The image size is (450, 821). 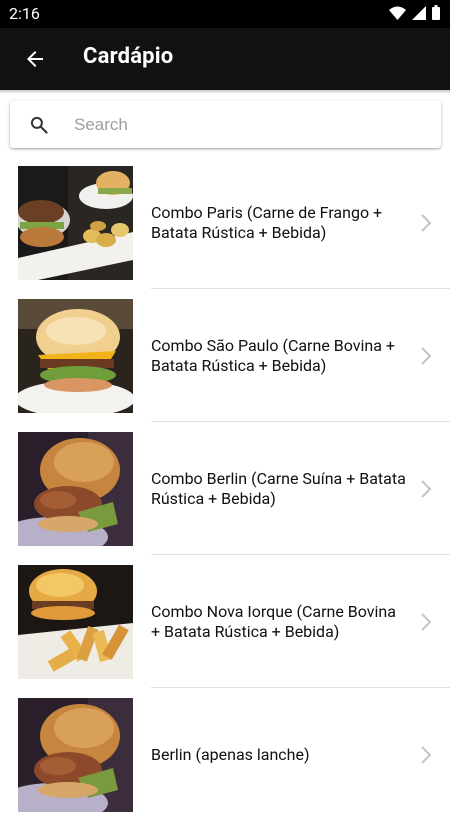 What do you see at coordinates (397, 13) in the screenshot?
I see `wifi-icon` at bounding box center [397, 13].